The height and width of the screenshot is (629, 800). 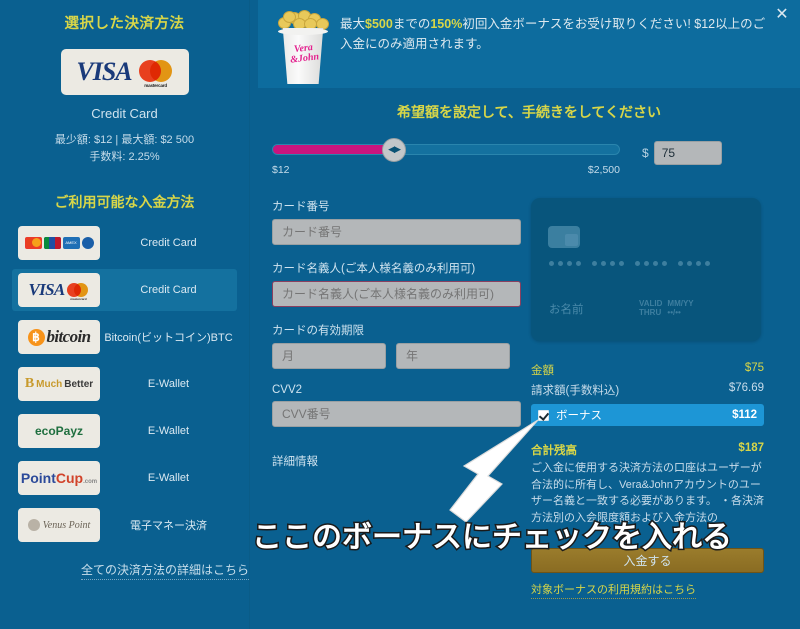 I want to click on card-expiry-month-input, so click(x=329, y=356).